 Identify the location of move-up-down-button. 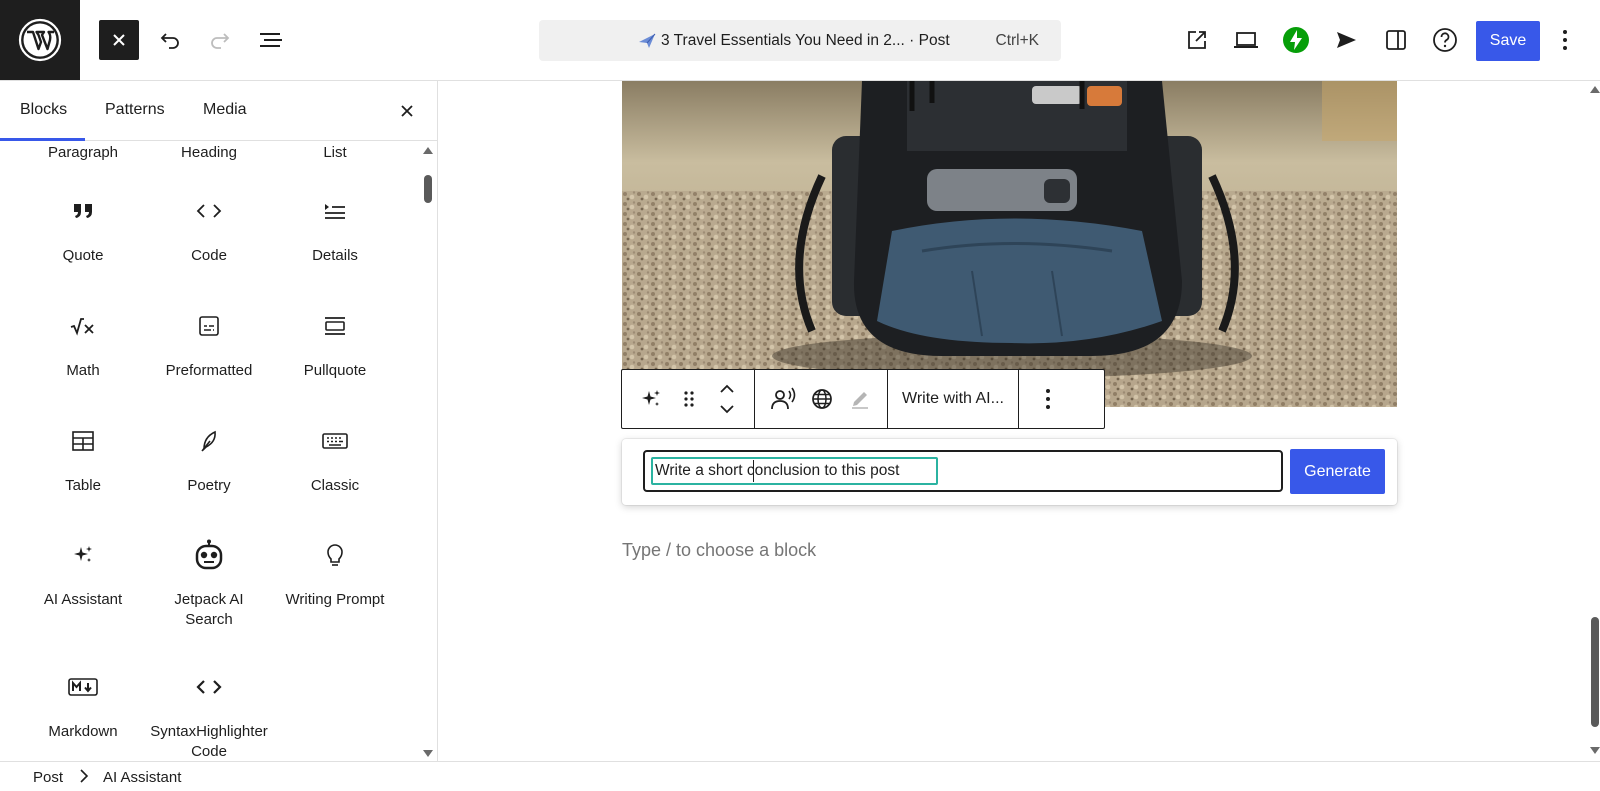
(727, 399).